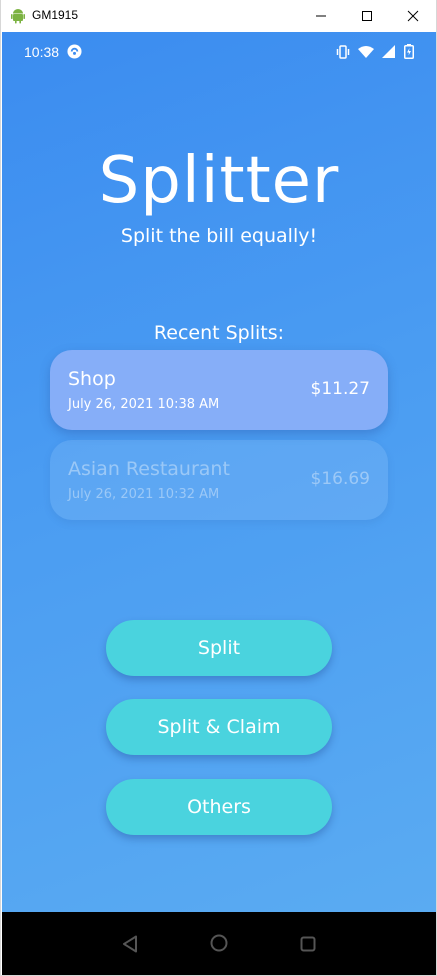 The image size is (437, 976). I want to click on maximize-icon, so click(367, 16).